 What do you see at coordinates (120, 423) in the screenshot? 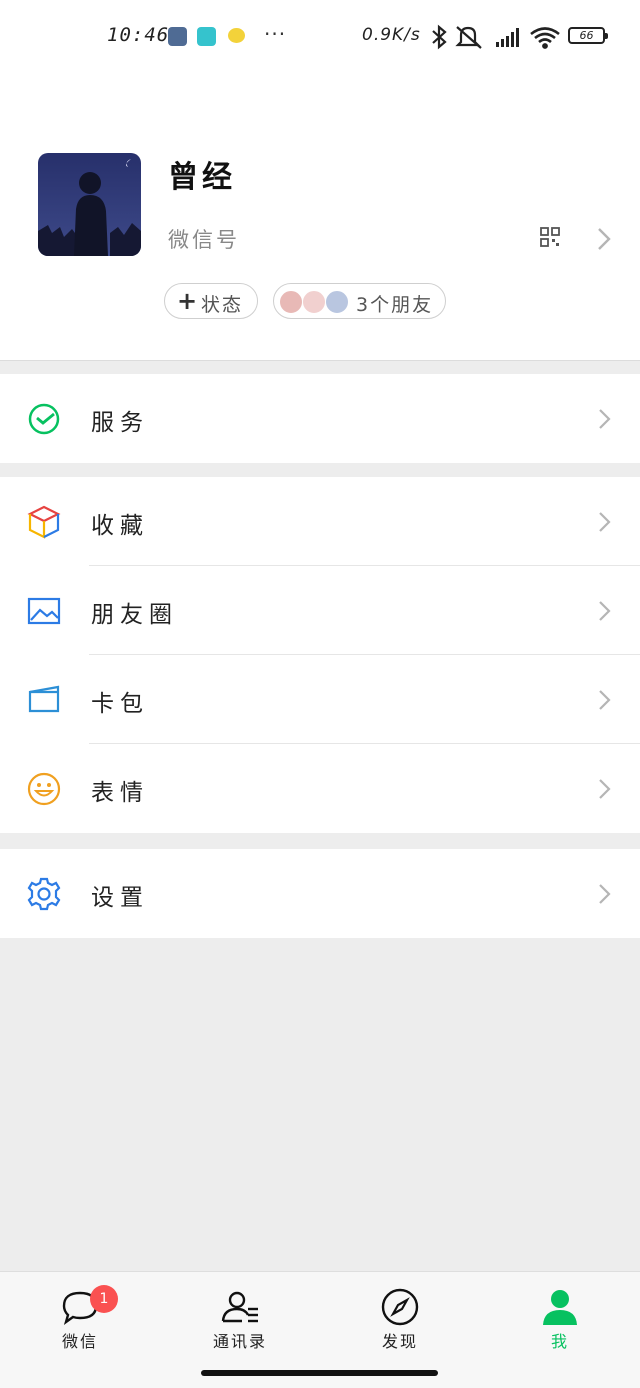
I see `menu-label: 服务` at bounding box center [120, 423].